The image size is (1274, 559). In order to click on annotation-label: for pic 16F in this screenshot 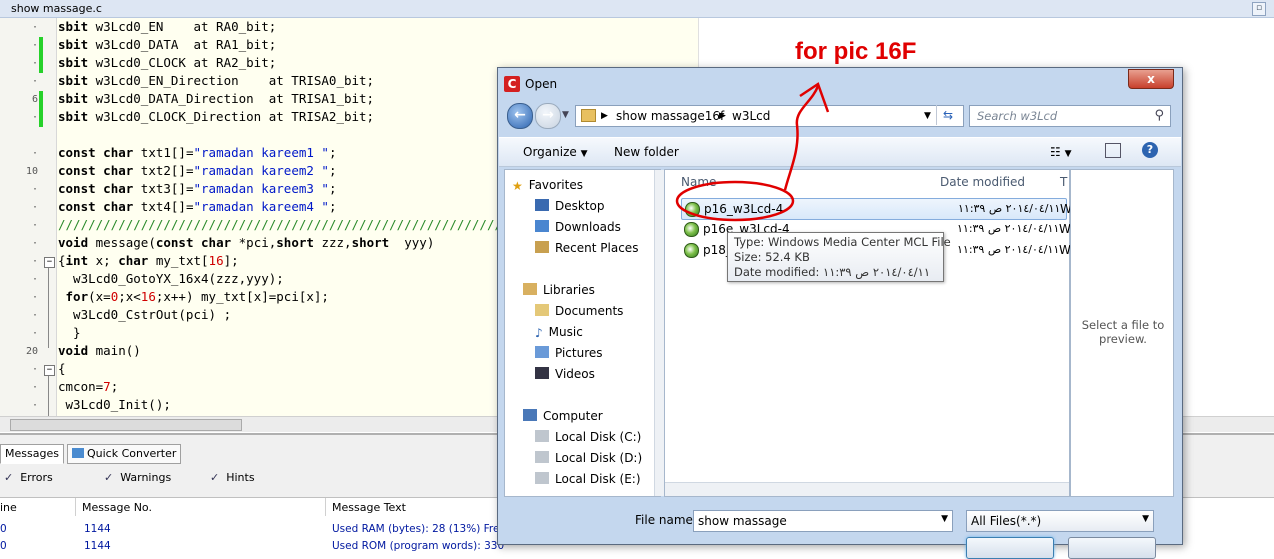, I will do `click(856, 51)`.